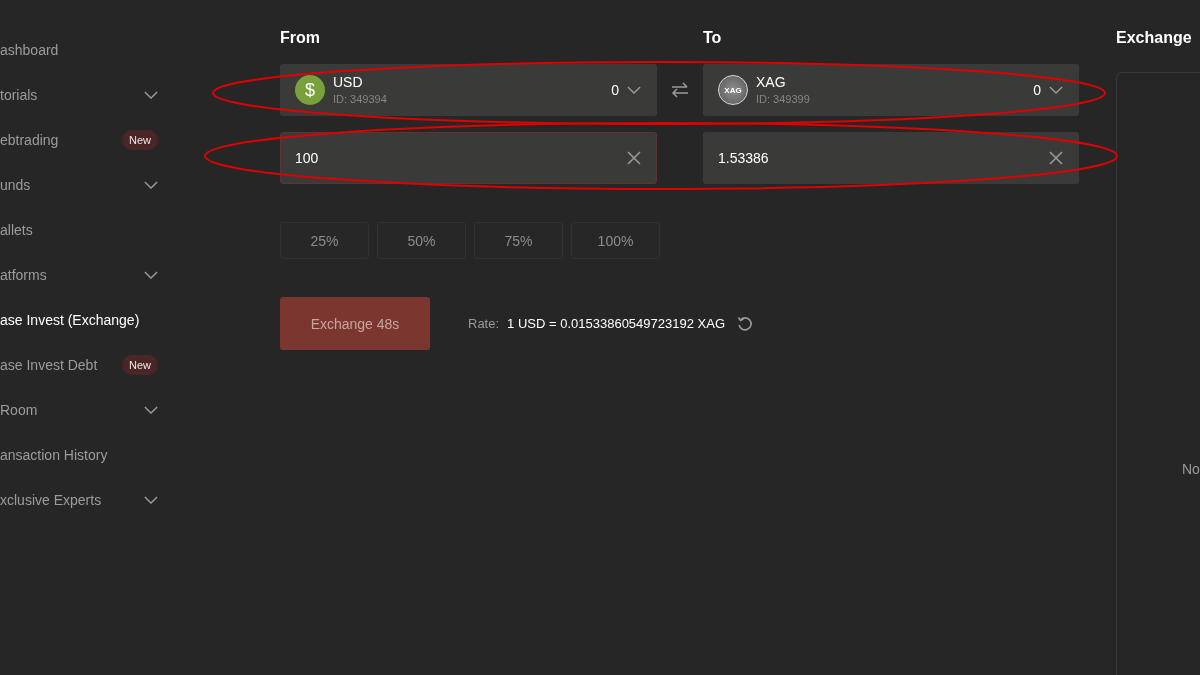  What do you see at coordinates (745, 323) in the screenshot?
I see `refresh-icon` at bounding box center [745, 323].